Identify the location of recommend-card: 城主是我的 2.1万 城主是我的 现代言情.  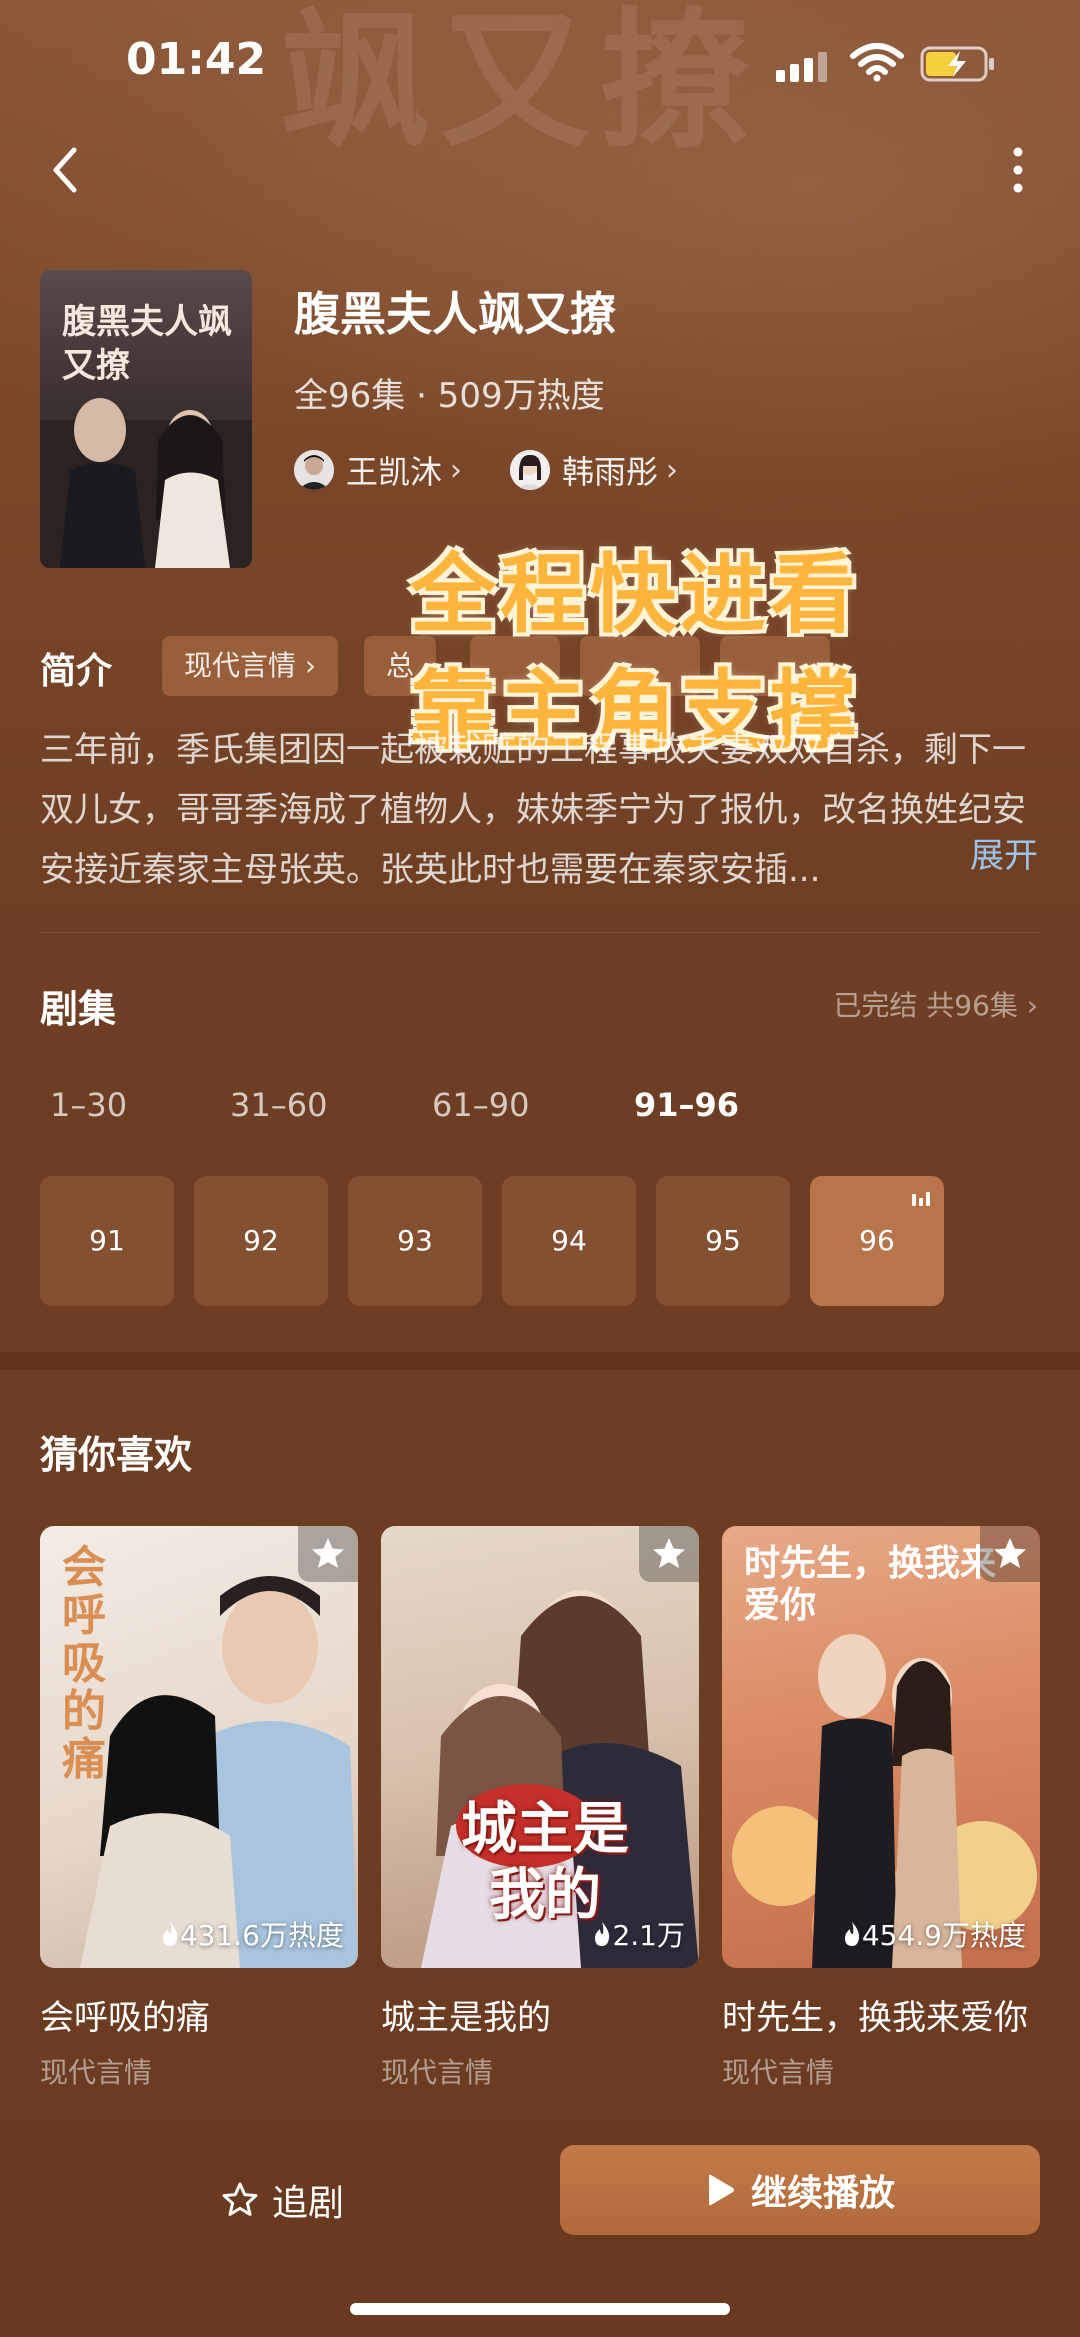
(540, 1808).